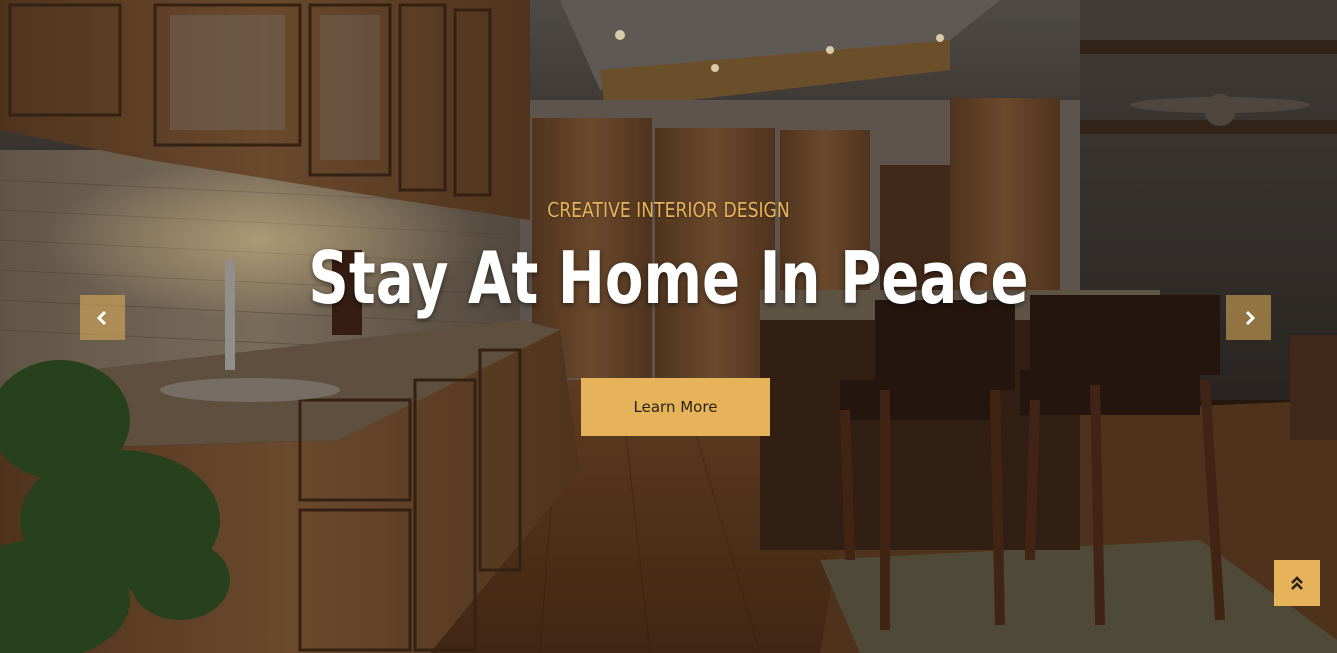  I want to click on slide-title: Stay At Home In Peace, so click(668, 278).